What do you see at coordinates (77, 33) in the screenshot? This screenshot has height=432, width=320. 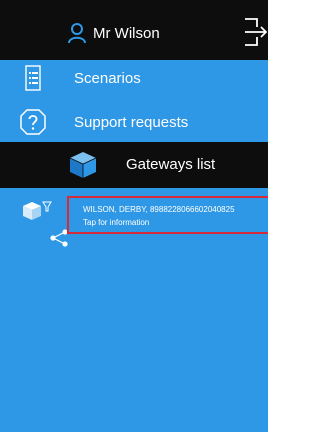 I see `user-icon` at bounding box center [77, 33].